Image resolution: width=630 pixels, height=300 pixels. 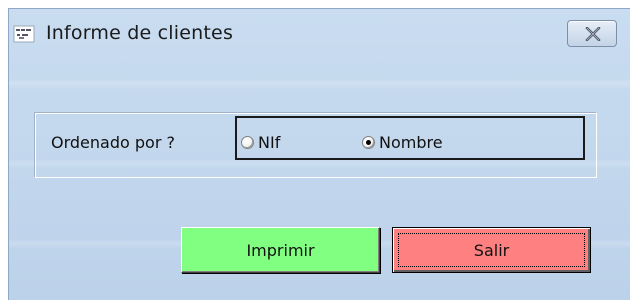 I want to click on window-title: Informe de clientes, so click(x=140, y=33).